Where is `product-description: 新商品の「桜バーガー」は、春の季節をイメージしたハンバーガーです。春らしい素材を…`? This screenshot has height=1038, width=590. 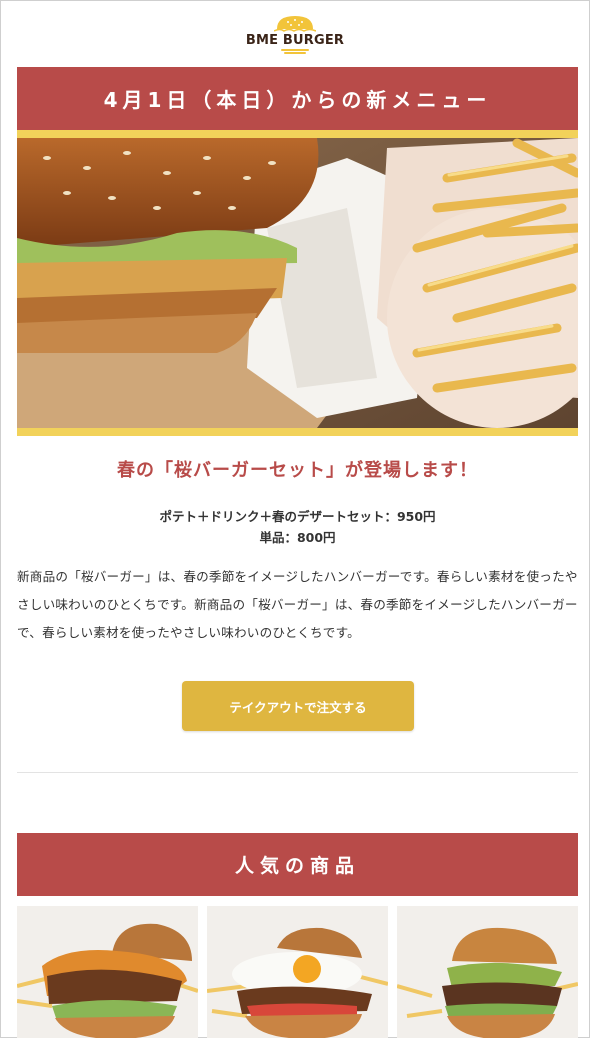 product-description: 新商品の「桜バーガー」は、春の季節をイメージしたハンバーガーです。春らしい素材を… is located at coordinates (297, 604).